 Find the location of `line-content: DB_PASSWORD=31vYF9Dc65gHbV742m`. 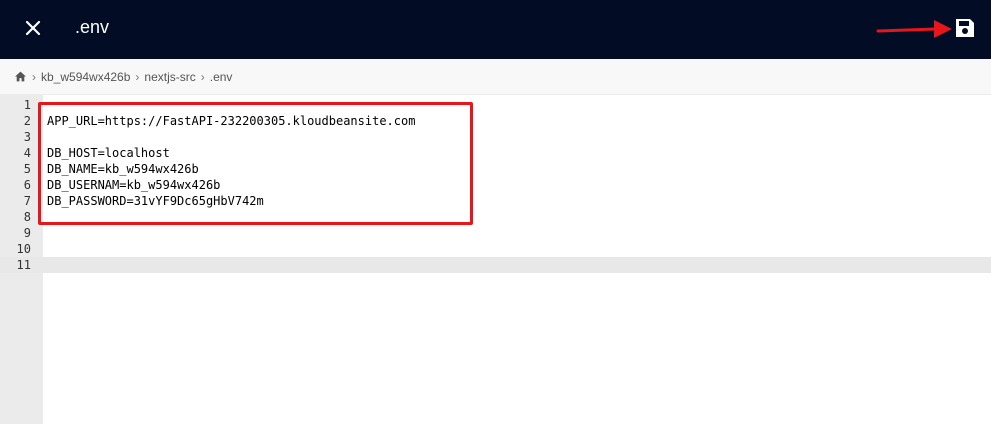

line-content: DB_PASSWORD=31vYF9Dc65gHbV742m is located at coordinates (155, 201).